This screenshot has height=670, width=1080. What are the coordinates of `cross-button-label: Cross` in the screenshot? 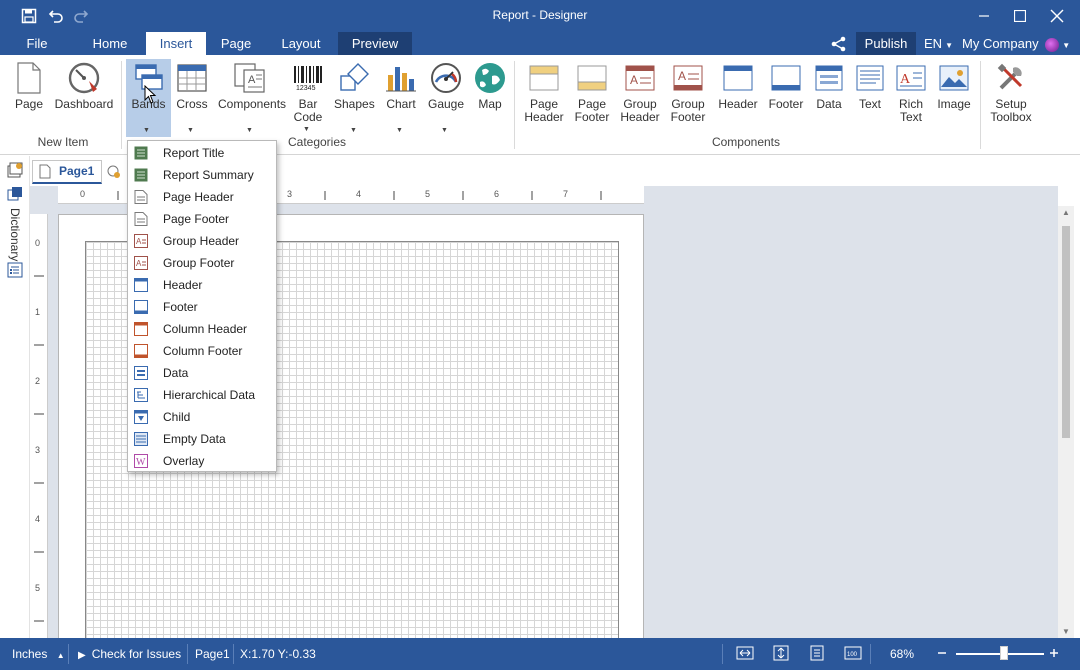 It's located at (192, 104).